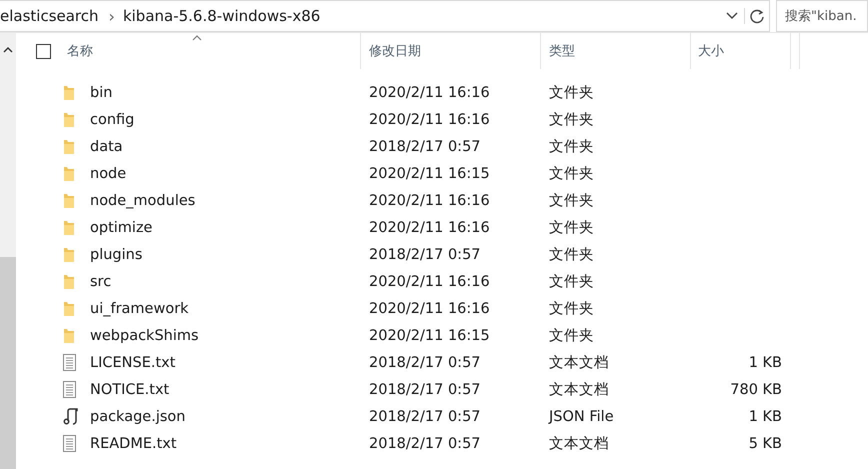 This screenshot has height=469, width=868. Describe the element at coordinates (101, 92) in the screenshot. I see `file-name: bin` at that location.